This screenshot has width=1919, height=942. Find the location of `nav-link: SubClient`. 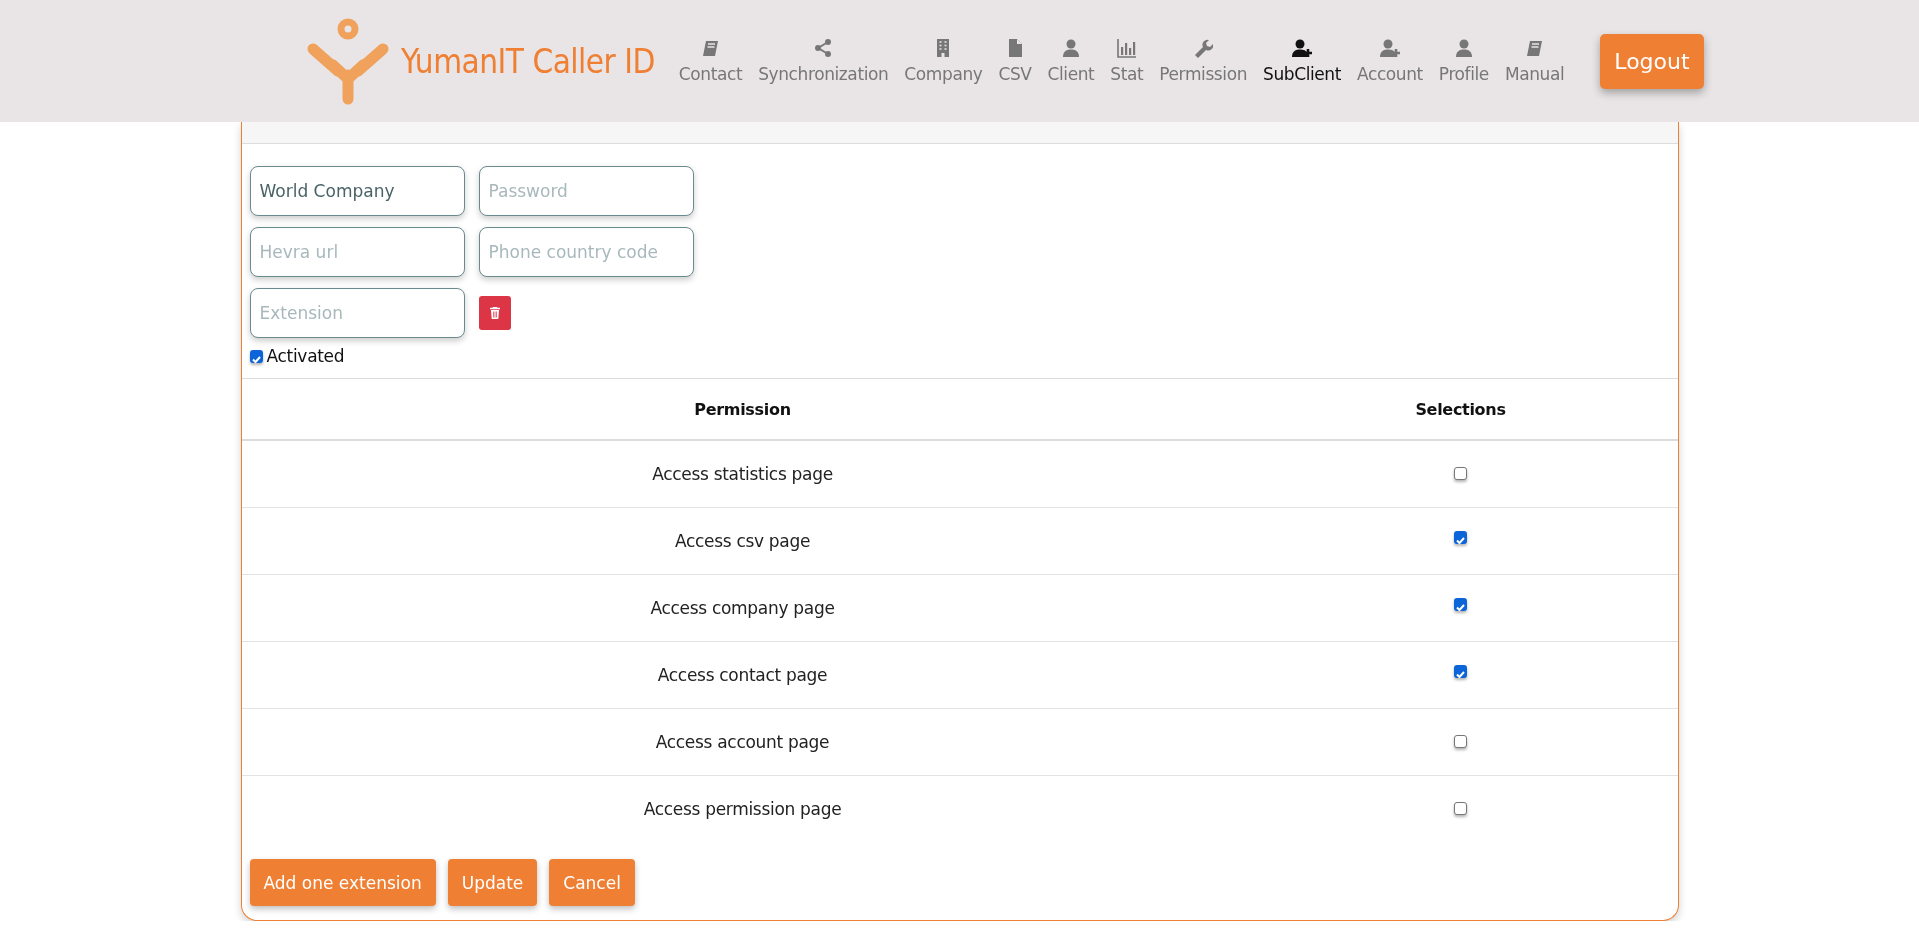

nav-link: SubClient is located at coordinates (1302, 61).